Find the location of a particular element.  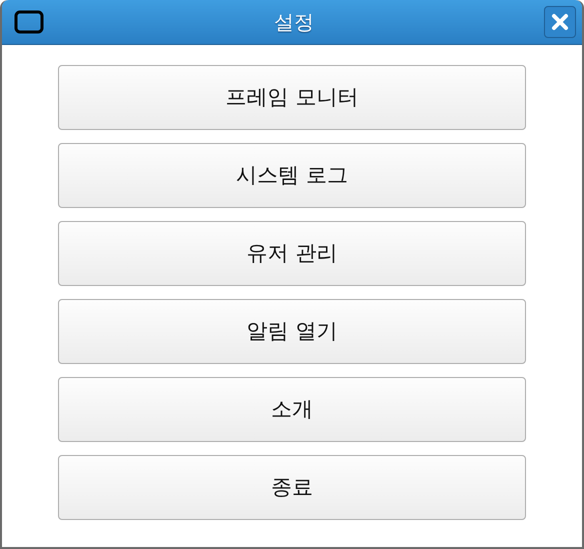

menu-button: 프레임 모니터 is located at coordinates (292, 97).